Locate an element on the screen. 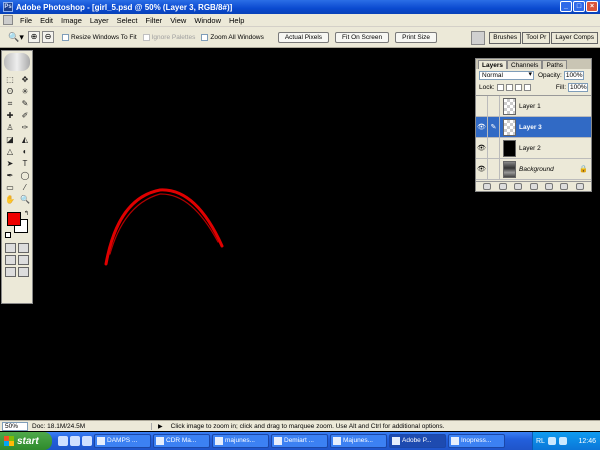 This screenshot has width=600, height=450. brushes-tab: Brushes is located at coordinates (505, 38).